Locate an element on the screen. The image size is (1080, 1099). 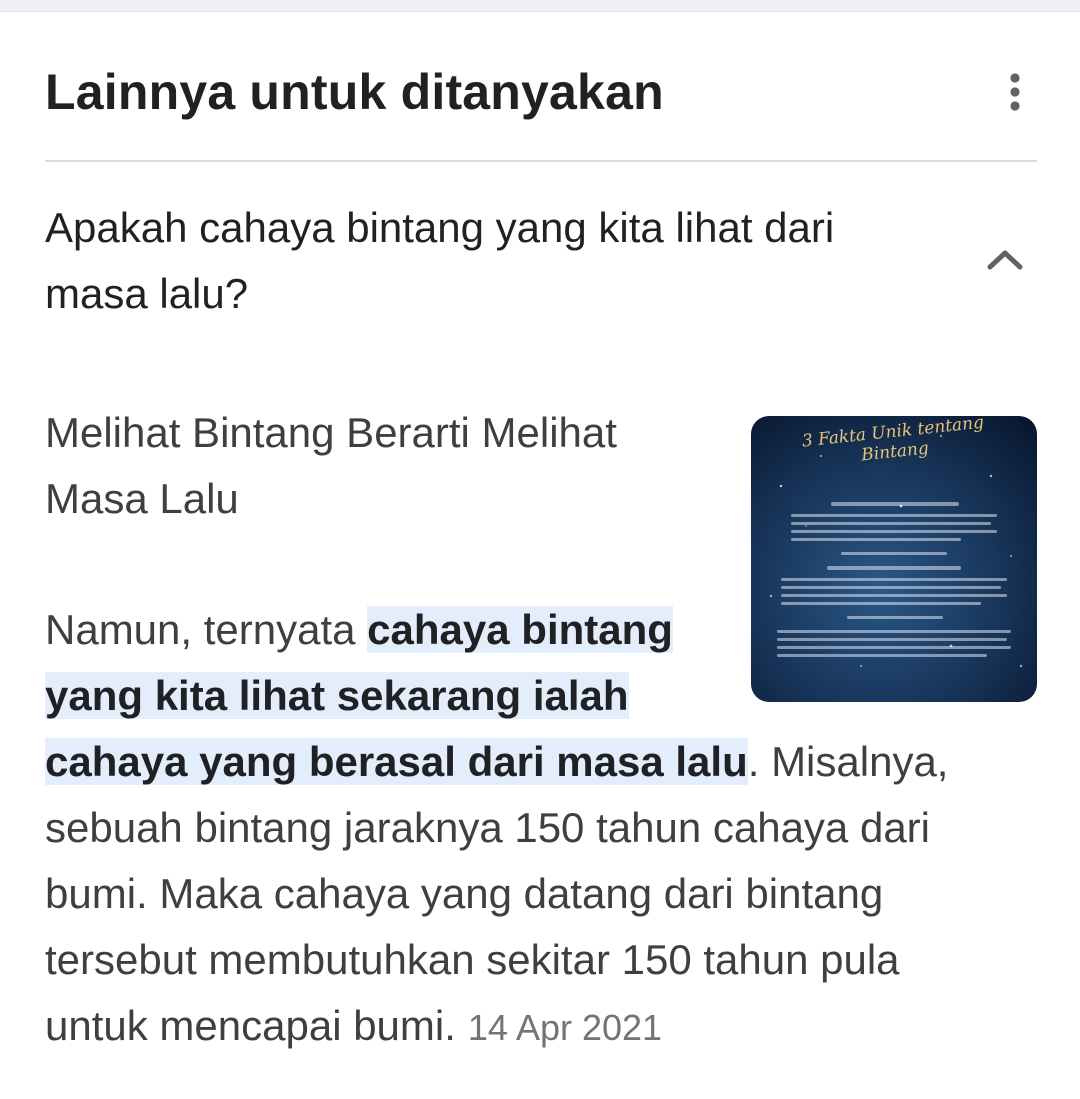
snippet-date: 14 Apr 2021 is located at coordinates (565, 1027).